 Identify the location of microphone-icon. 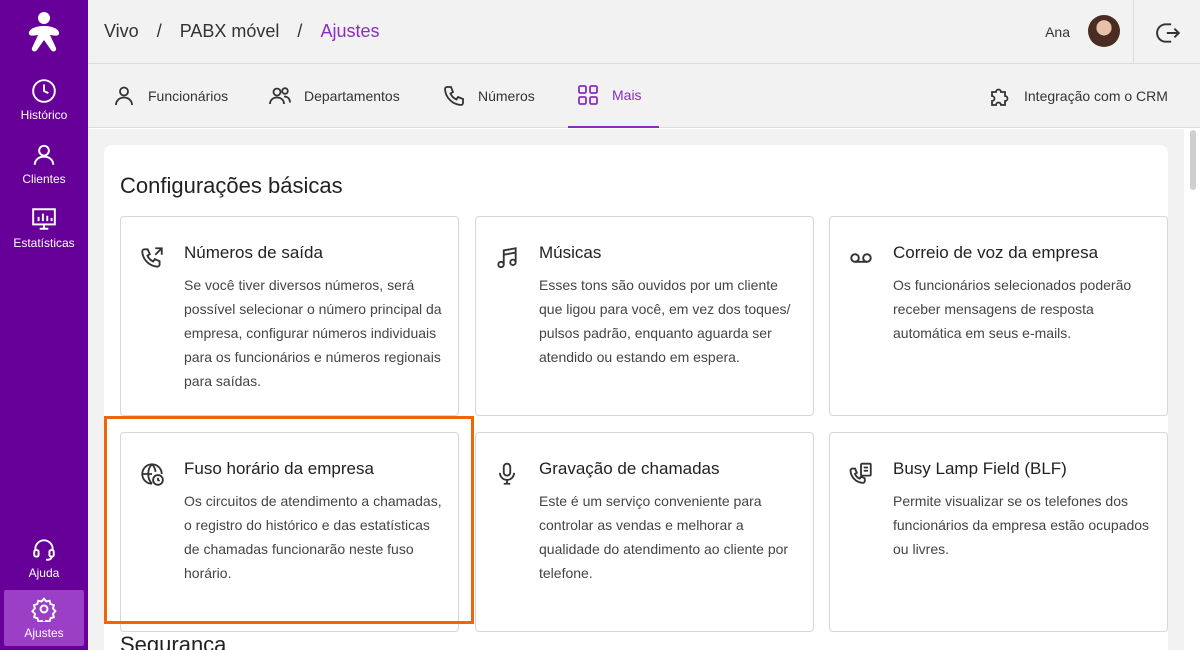
(507, 473).